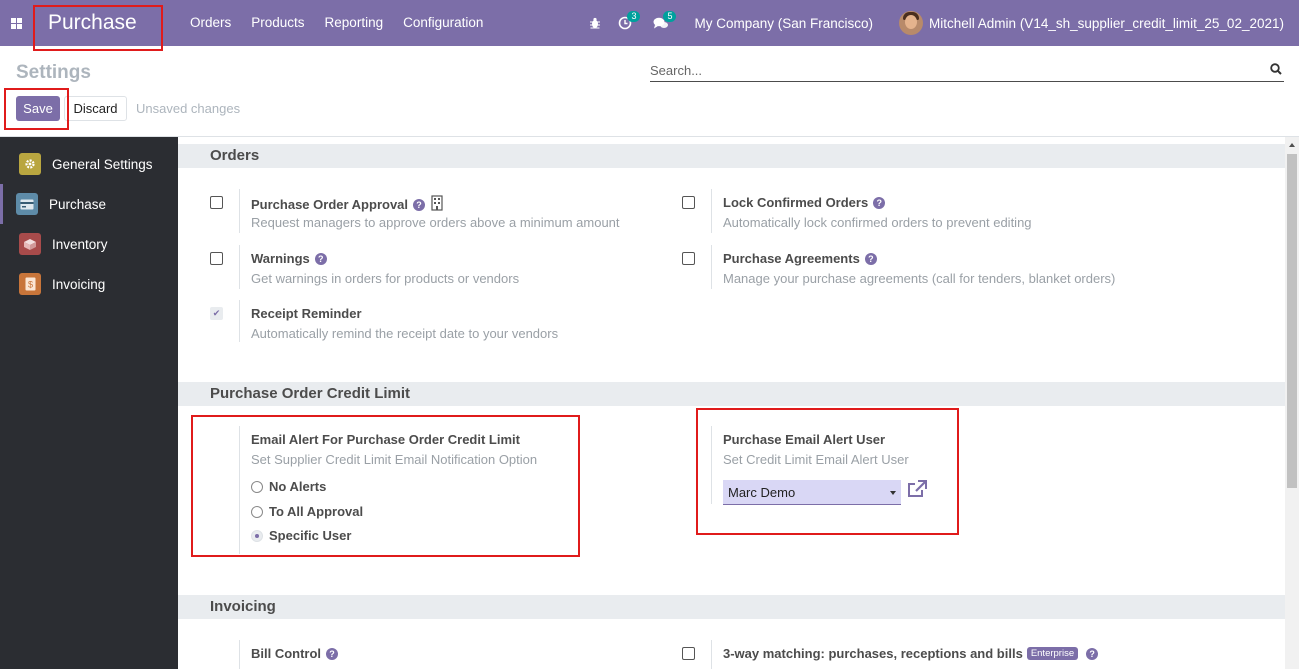 The image size is (1299, 669). I want to click on menu-configuration: Configuration, so click(443, 23).